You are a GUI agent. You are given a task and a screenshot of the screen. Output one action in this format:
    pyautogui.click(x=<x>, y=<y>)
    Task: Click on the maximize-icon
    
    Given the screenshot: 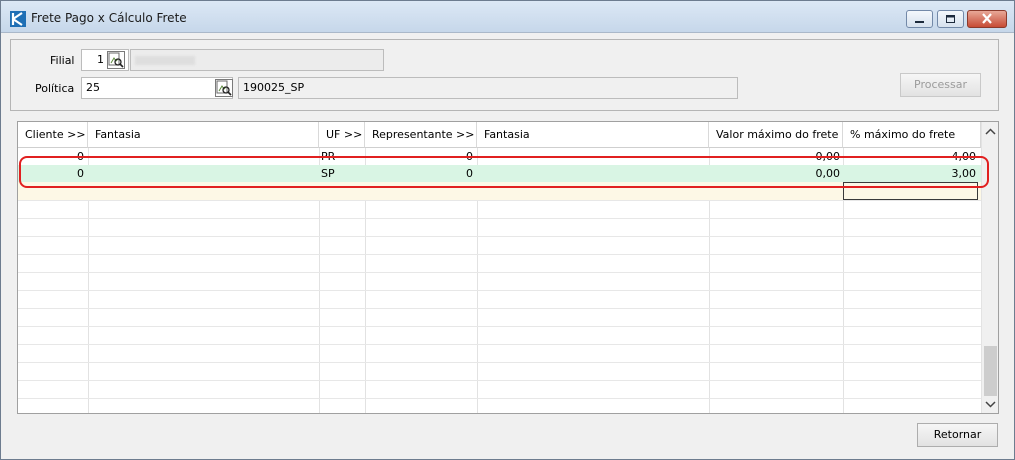 What is the action you would take?
    pyautogui.click(x=950, y=19)
    